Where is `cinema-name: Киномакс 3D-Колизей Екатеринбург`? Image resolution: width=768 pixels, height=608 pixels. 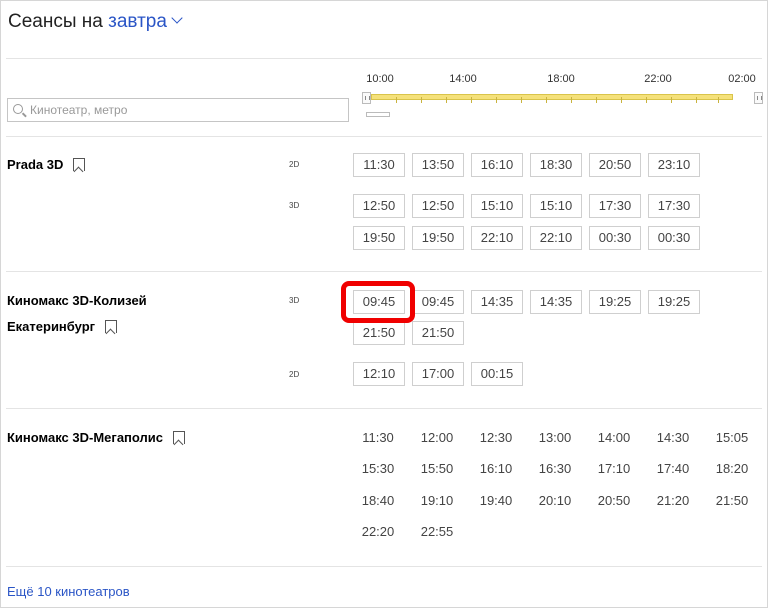
cinema-name: Киномакс 3D-Колизей Екатеринбург is located at coordinates (77, 314).